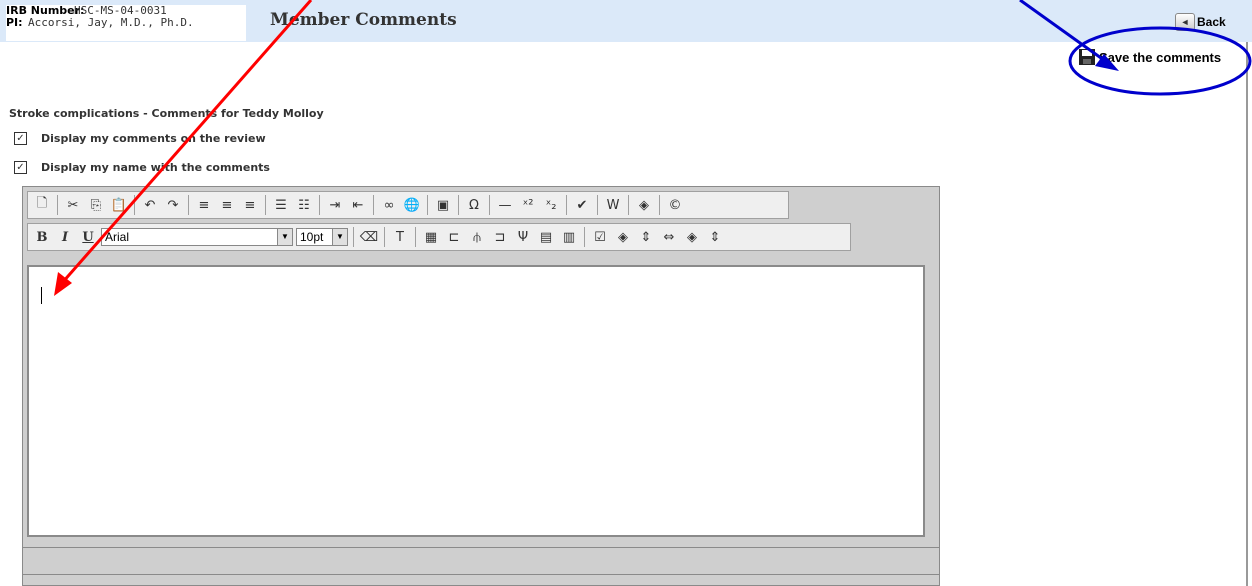 Image resolution: width=1252 pixels, height=586 pixels. What do you see at coordinates (500, 237) in the screenshot?
I see `insert-column-icon: ⊐` at bounding box center [500, 237].